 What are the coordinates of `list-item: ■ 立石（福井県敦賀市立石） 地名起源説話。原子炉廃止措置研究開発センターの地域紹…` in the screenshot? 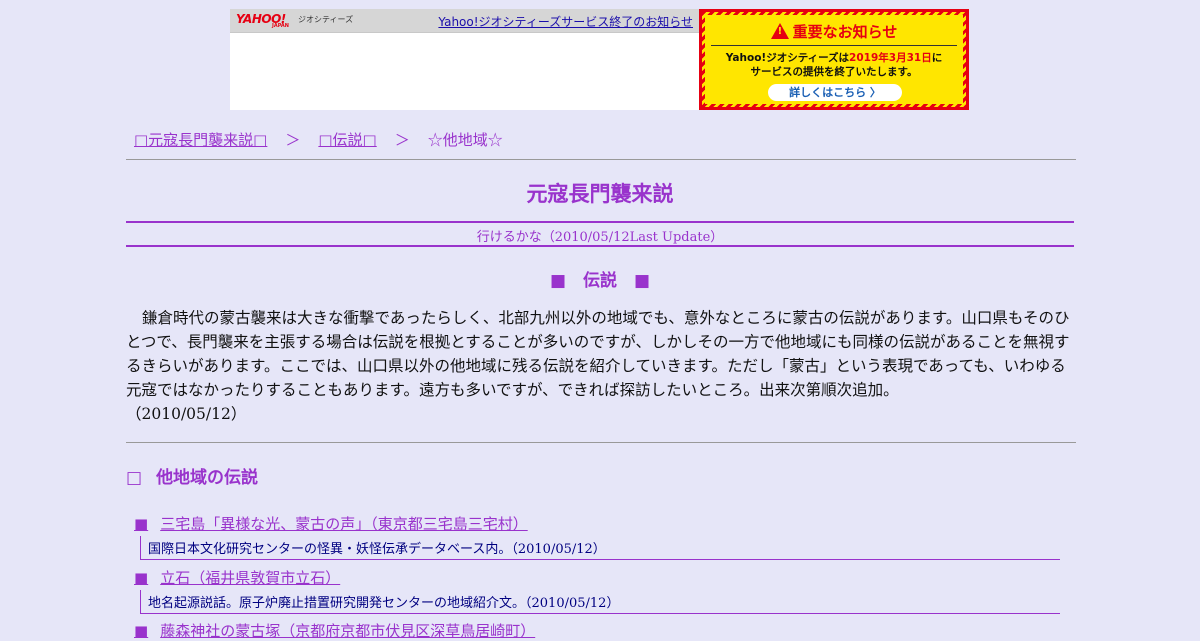 It's located at (597, 590).